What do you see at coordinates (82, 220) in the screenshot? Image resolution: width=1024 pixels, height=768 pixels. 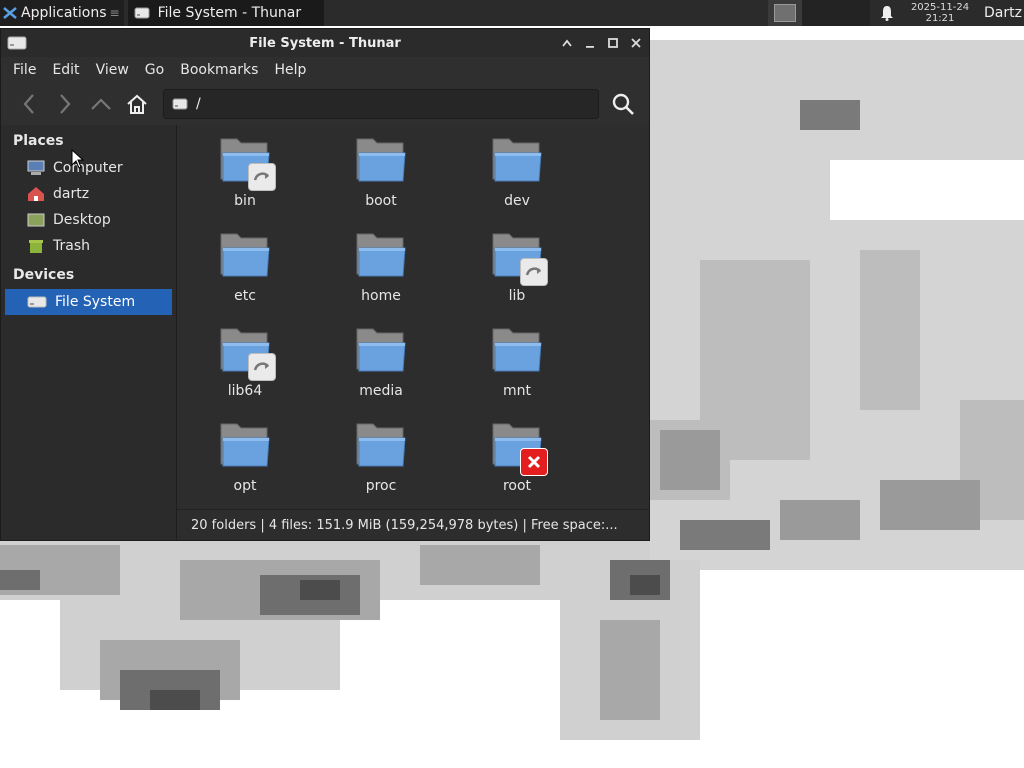 I see `sidebar-item-label: Desktop` at bounding box center [82, 220].